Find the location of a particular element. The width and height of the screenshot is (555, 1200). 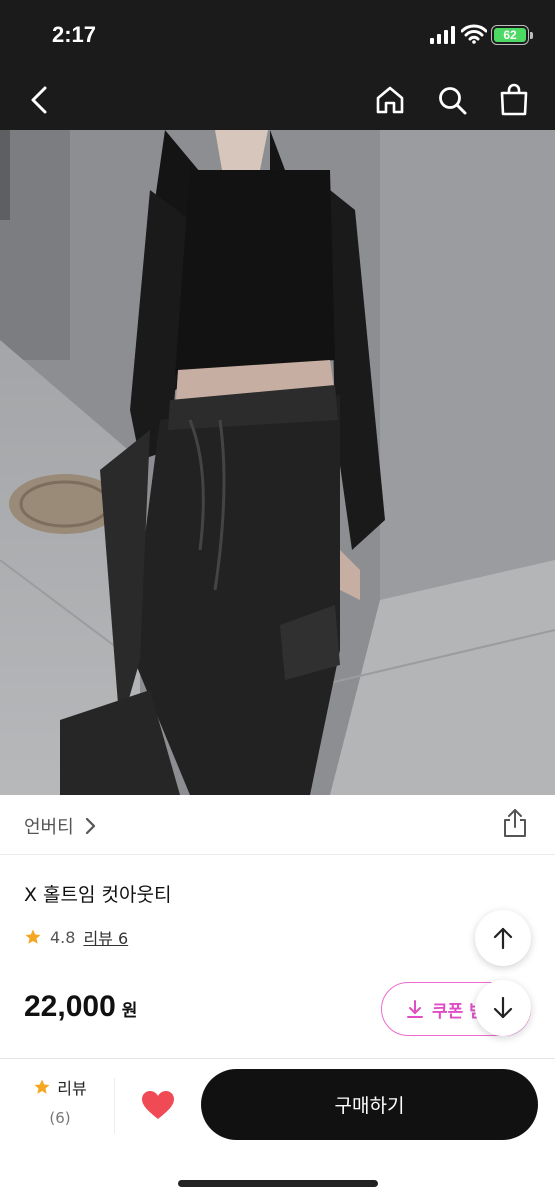

cart-button is located at coordinates (514, 100).